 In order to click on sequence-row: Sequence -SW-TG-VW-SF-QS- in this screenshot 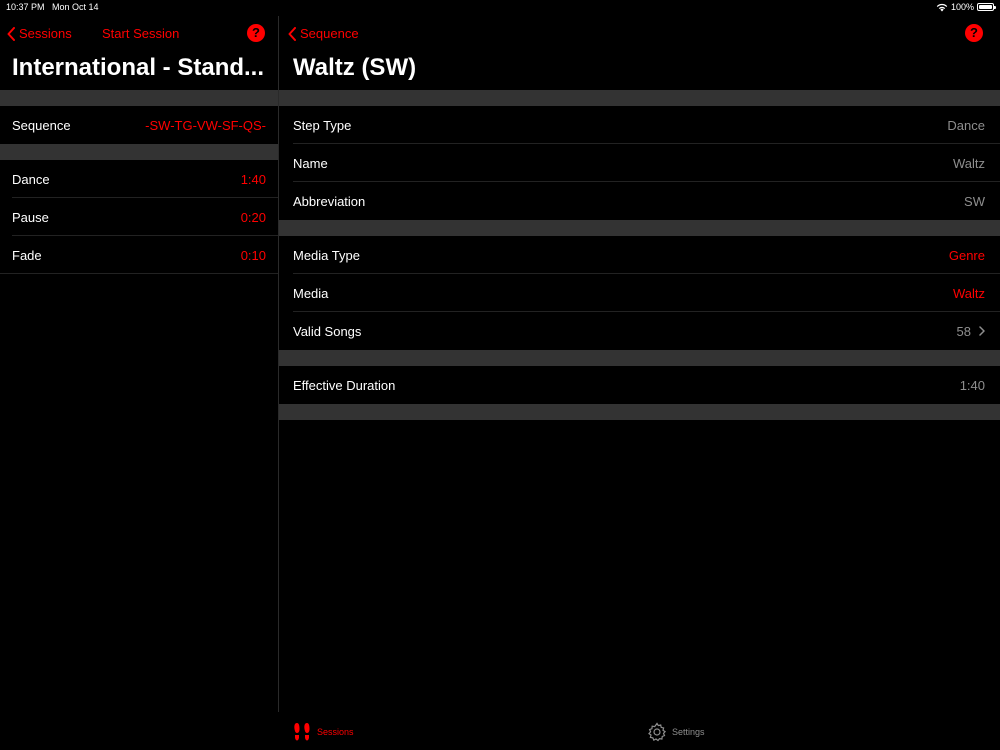, I will do `click(139, 125)`.